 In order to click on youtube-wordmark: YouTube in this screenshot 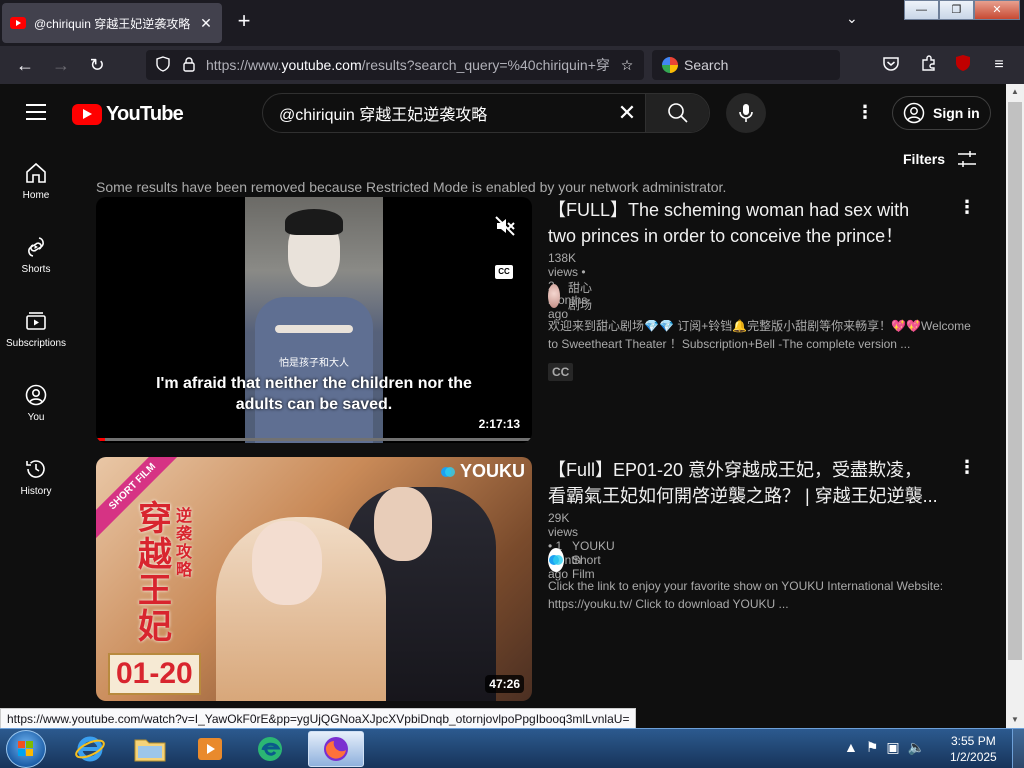, I will do `click(145, 114)`.